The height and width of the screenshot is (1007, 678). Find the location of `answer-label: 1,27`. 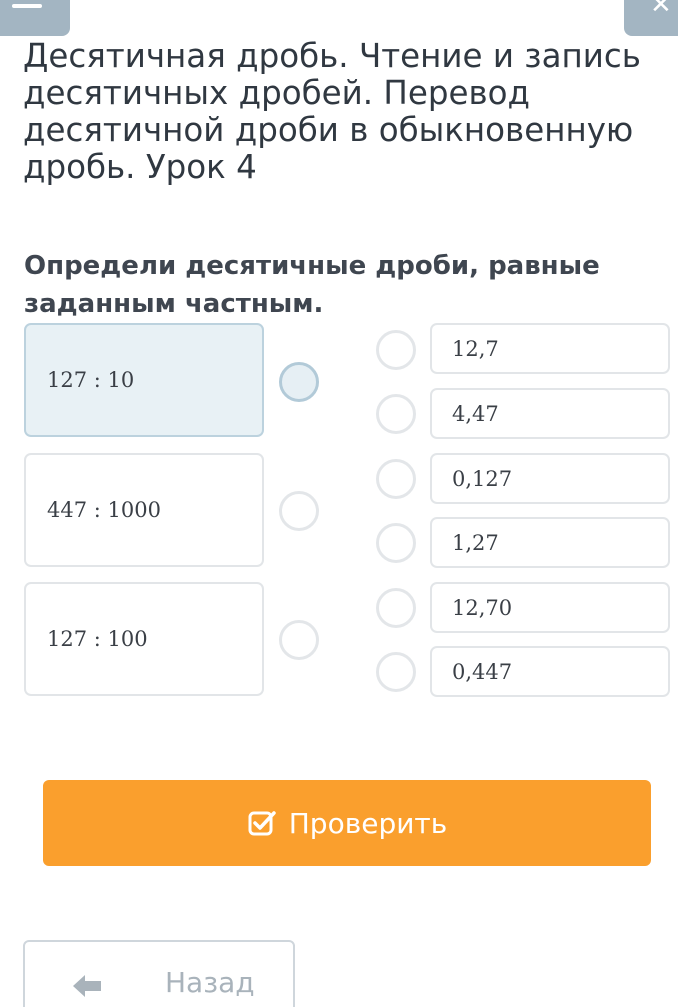

answer-label: 1,27 is located at coordinates (475, 542).